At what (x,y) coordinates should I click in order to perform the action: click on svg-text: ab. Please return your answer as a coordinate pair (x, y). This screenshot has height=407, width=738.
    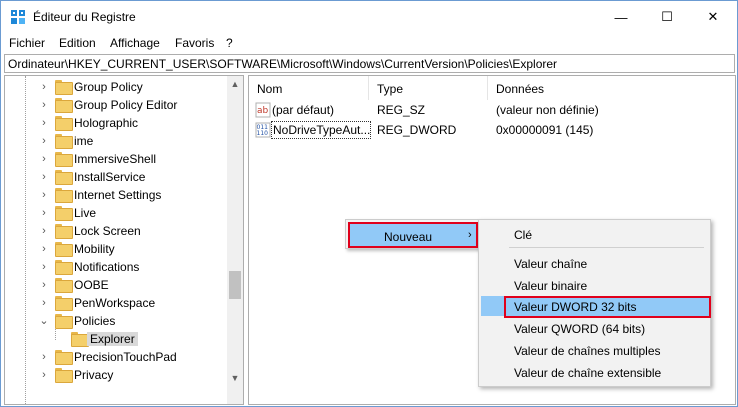
    Looking at the image, I should click on (263, 111).